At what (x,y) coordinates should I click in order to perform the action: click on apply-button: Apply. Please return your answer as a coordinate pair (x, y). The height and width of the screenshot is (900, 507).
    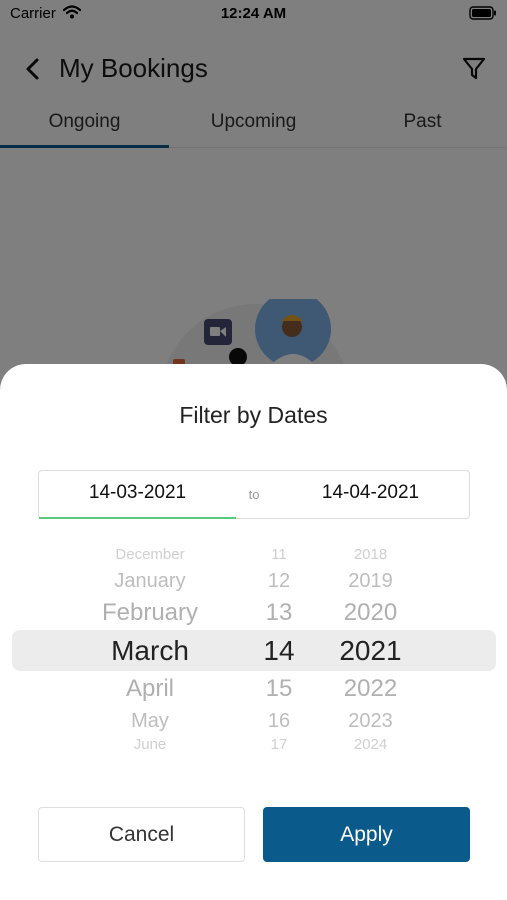
    Looking at the image, I should click on (366, 834).